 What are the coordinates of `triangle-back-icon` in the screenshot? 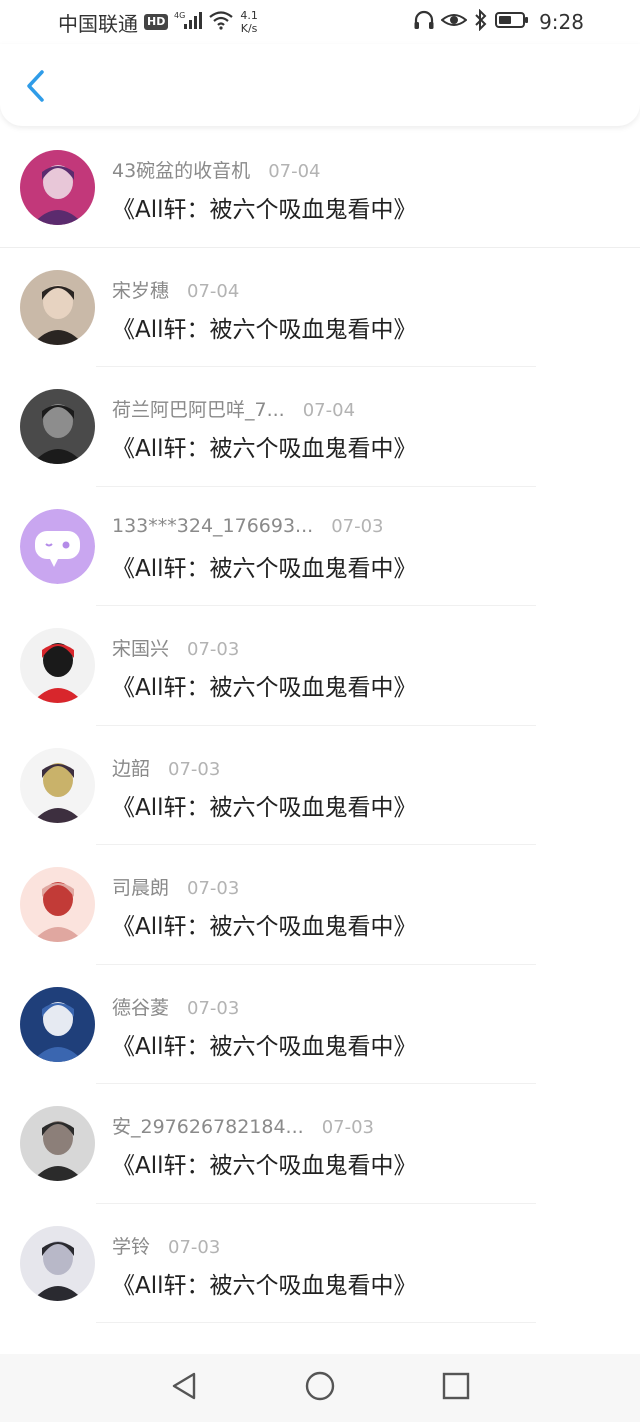 It's located at (184, 1388).